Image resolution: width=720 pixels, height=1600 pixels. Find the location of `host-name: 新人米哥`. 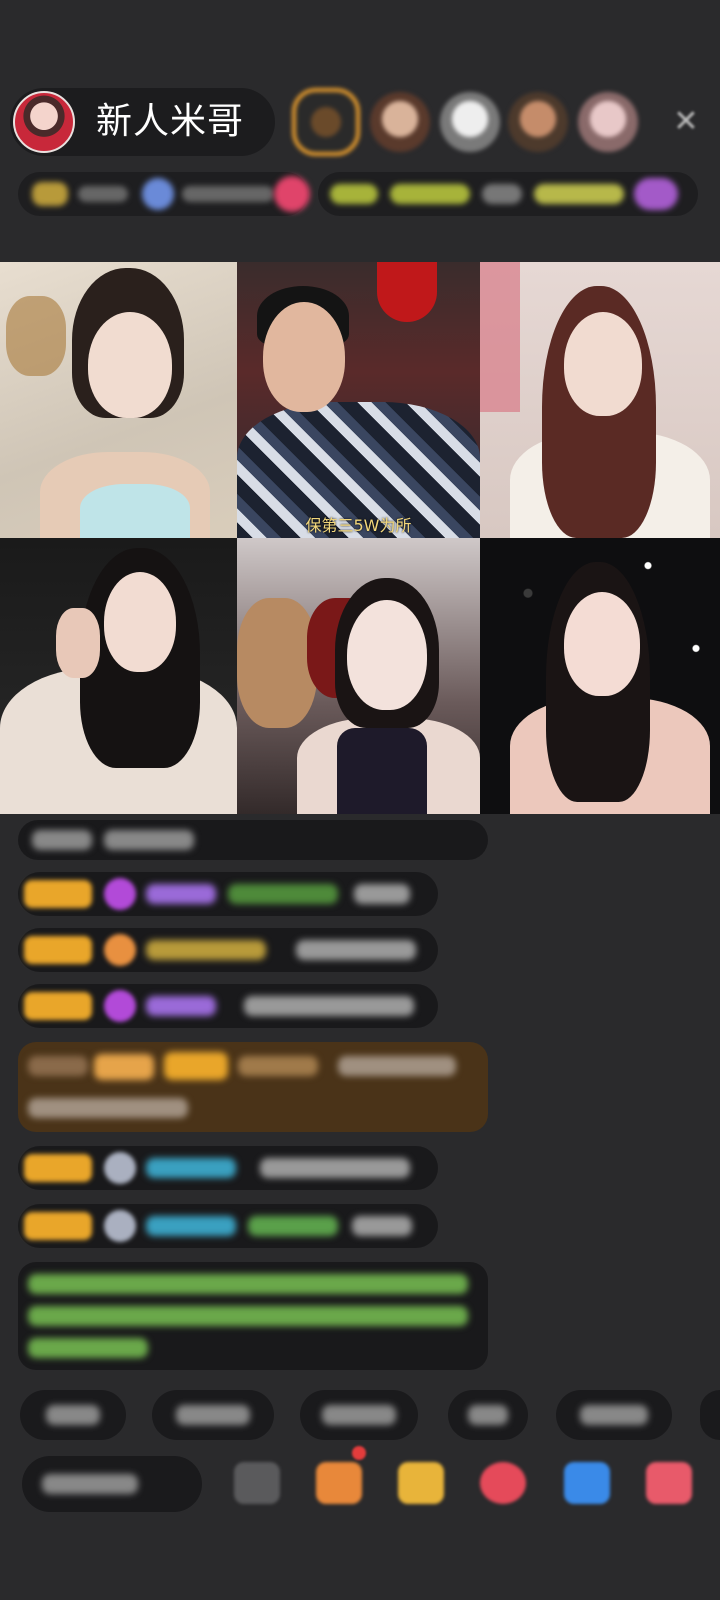

host-name: 新人米哥 is located at coordinates (170, 121).